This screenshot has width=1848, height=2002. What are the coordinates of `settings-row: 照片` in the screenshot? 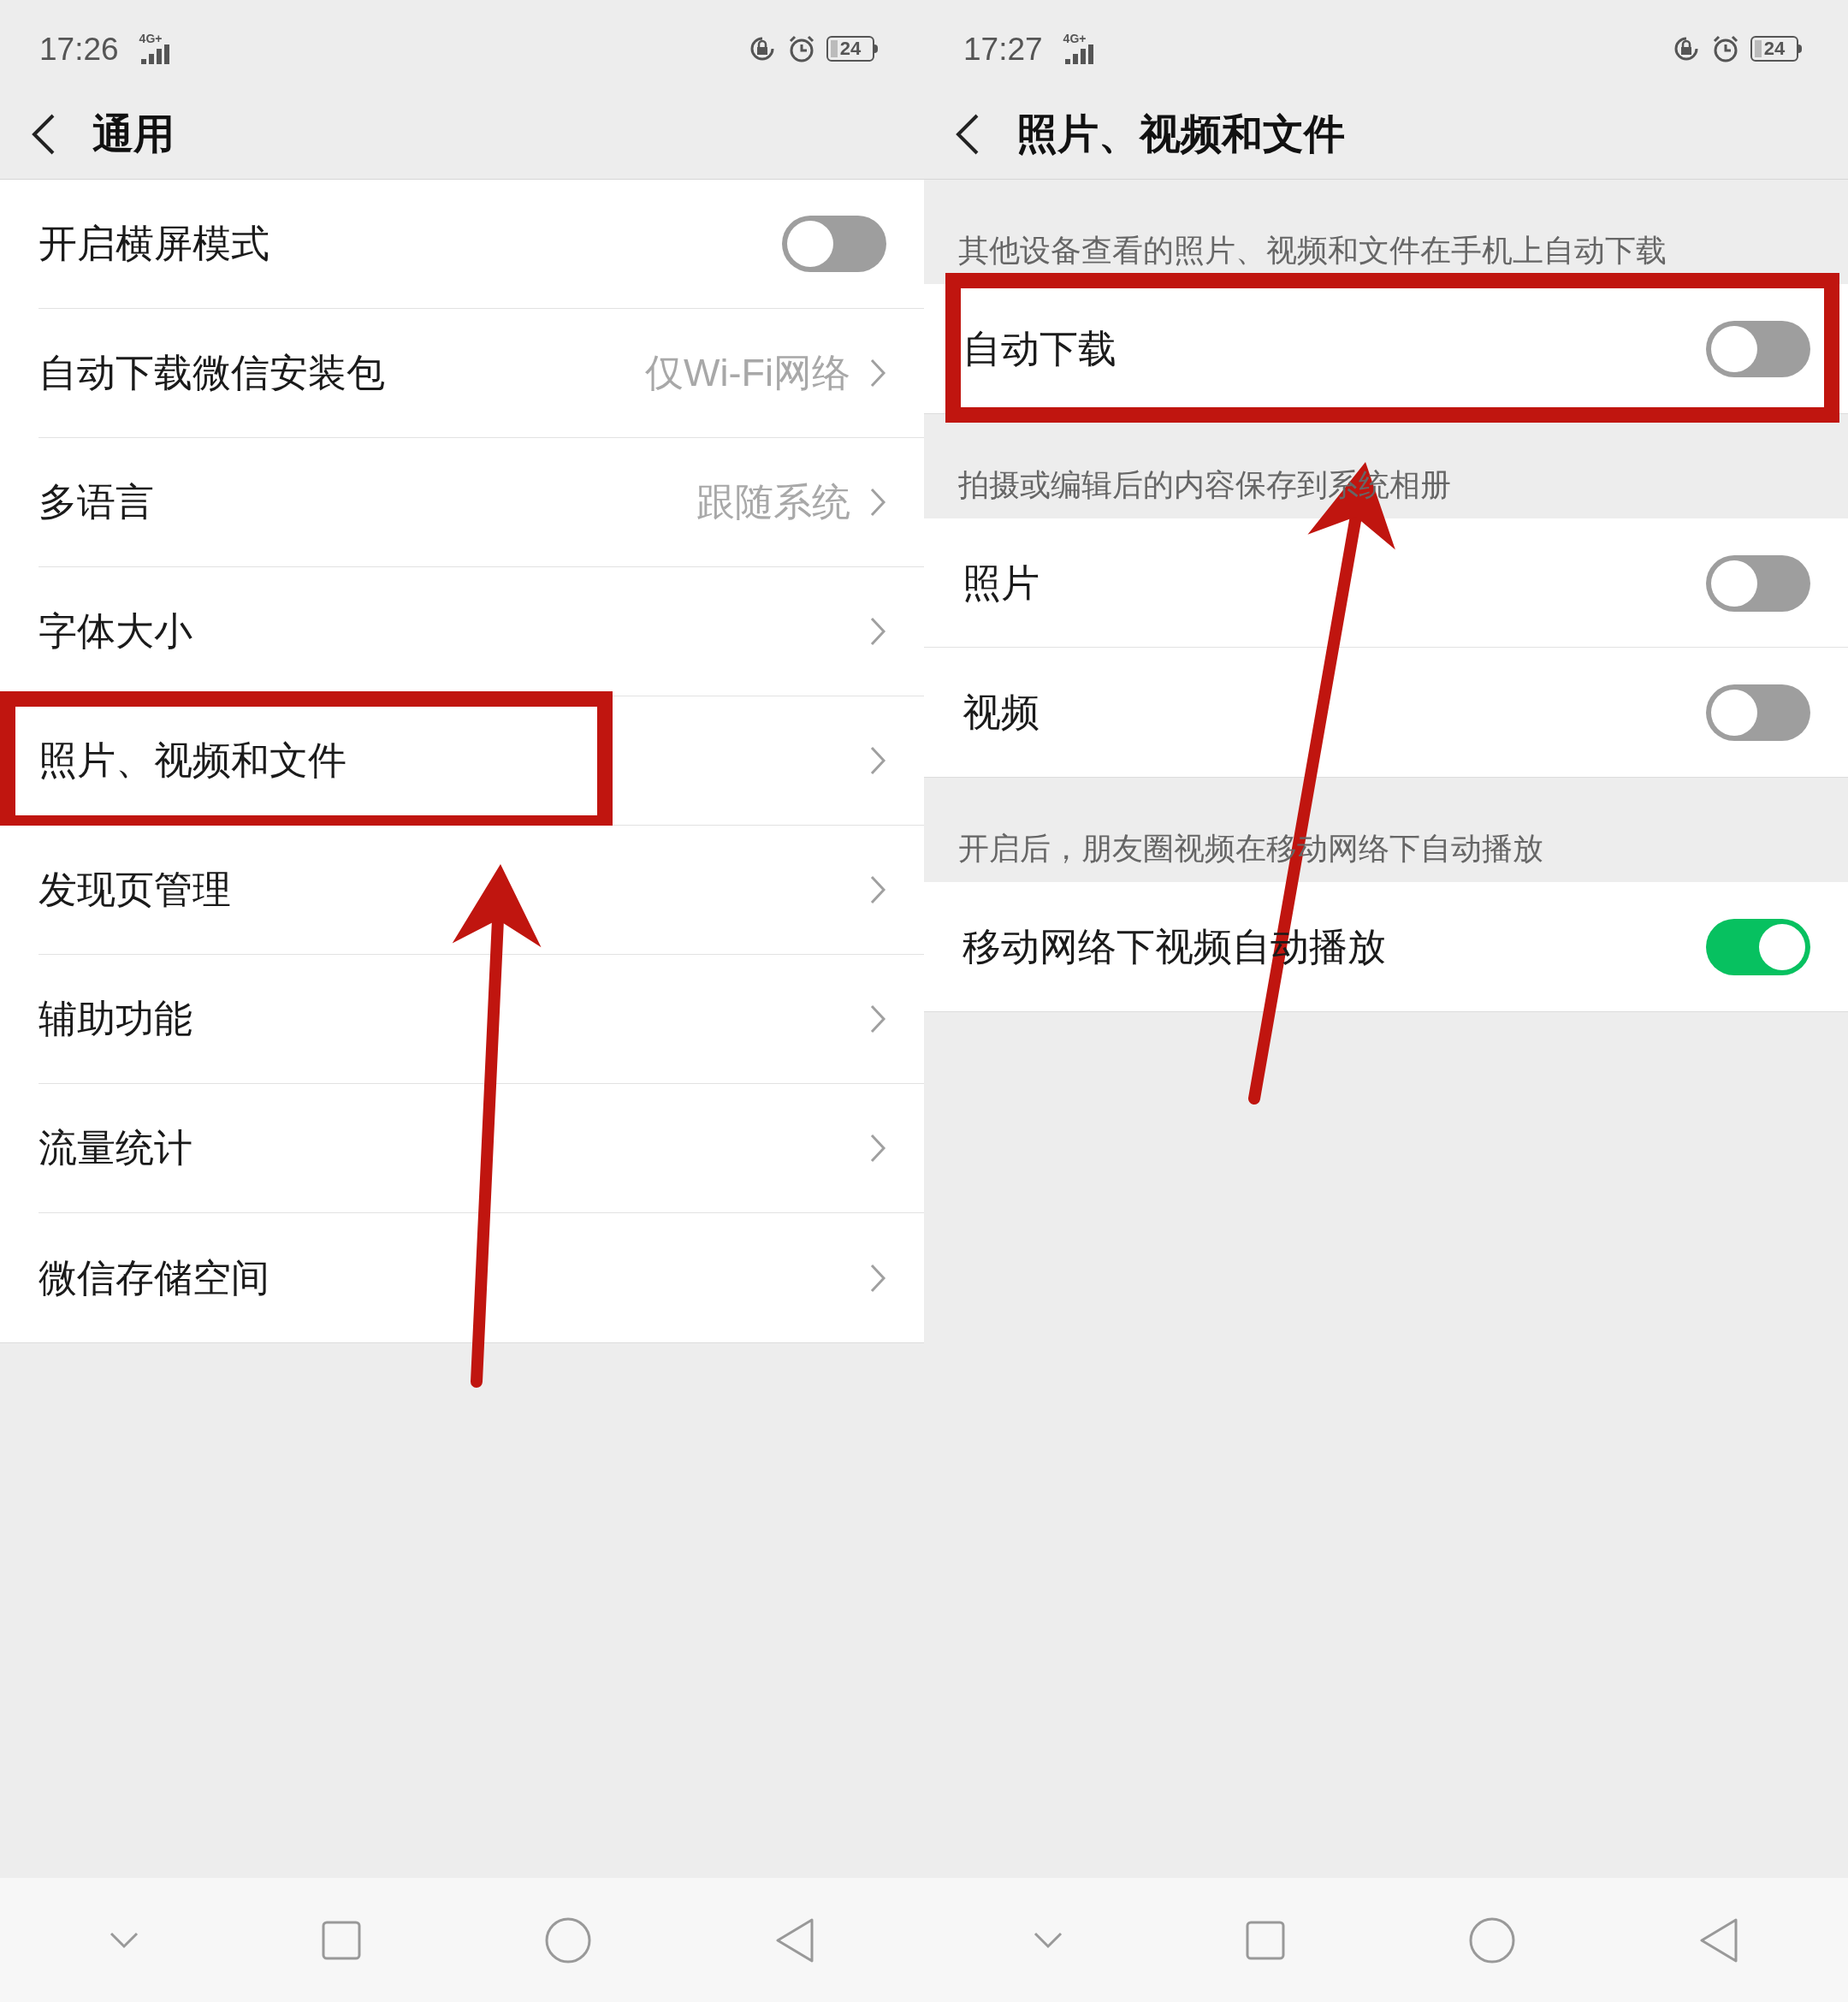 It's located at (1386, 583).